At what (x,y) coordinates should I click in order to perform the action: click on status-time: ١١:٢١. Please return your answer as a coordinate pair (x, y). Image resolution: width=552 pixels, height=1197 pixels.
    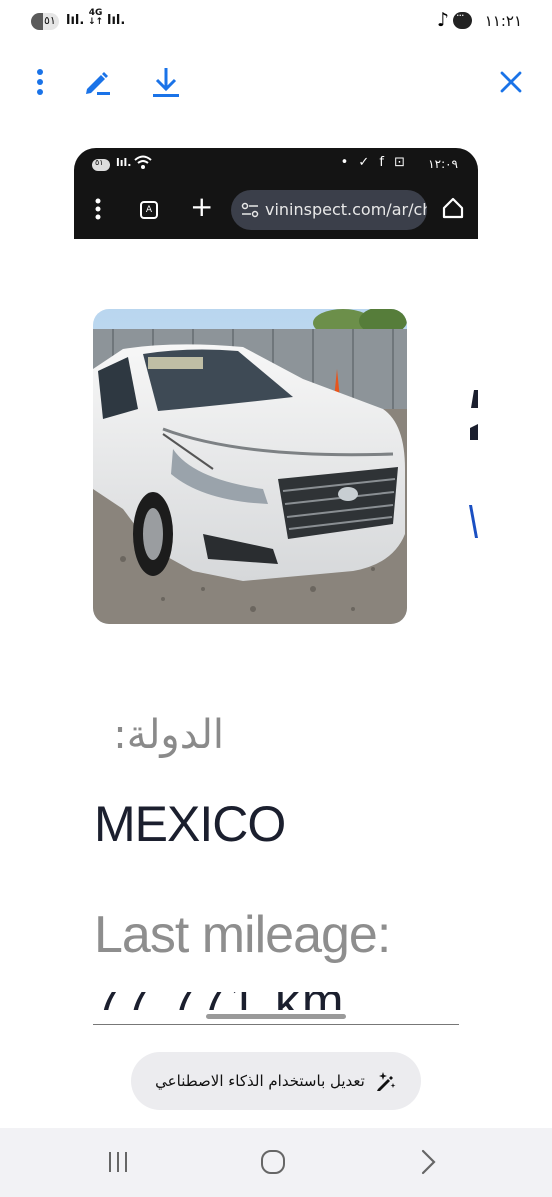
    Looking at the image, I should click on (503, 21).